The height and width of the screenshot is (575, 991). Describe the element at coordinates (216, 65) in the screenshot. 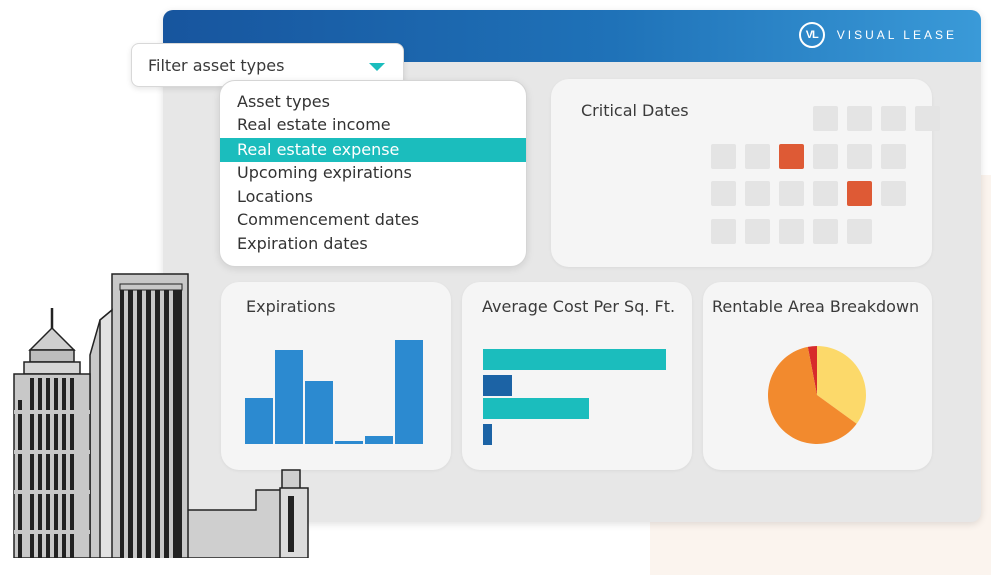

I see `filter-label: Filter asset types` at that location.